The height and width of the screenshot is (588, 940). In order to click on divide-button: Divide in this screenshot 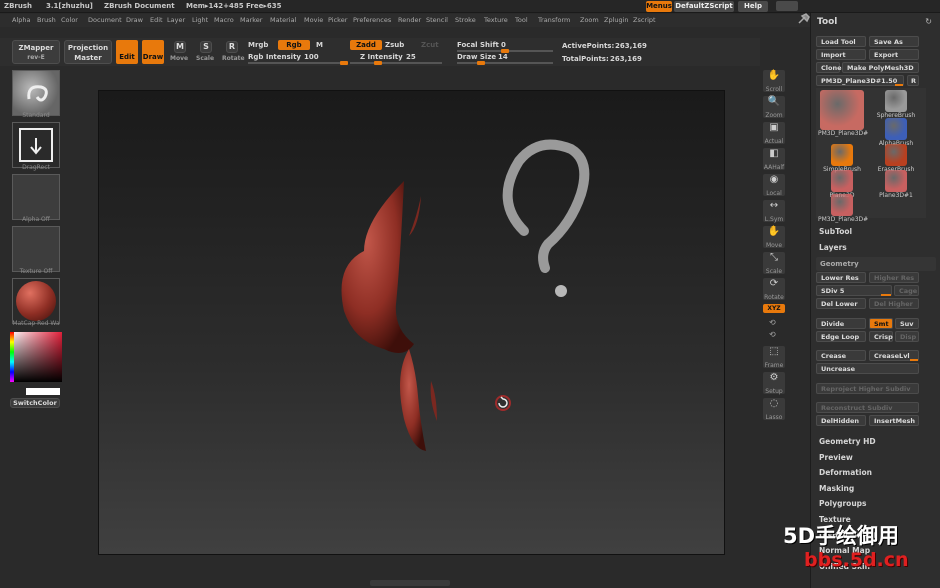, I will do `click(841, 323)`.